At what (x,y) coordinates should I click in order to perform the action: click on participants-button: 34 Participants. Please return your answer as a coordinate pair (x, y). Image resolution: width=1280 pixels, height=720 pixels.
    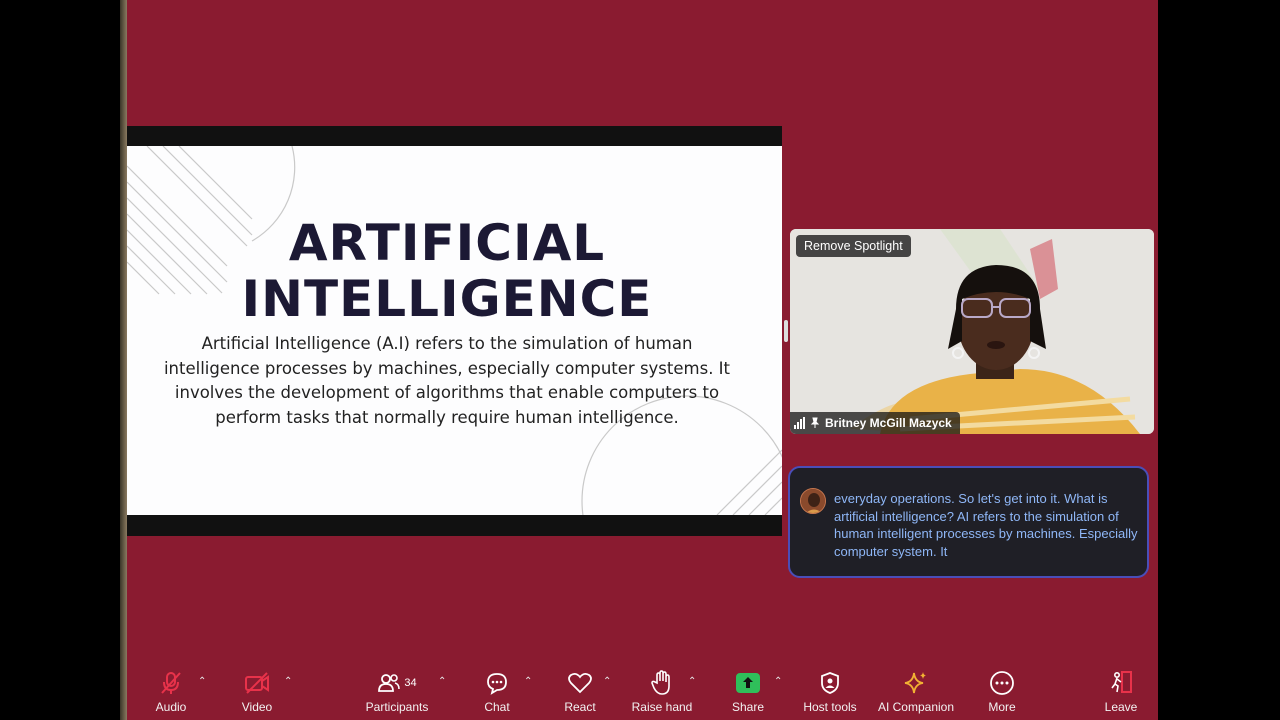
    Looking at the image, I should click on (397, 690).